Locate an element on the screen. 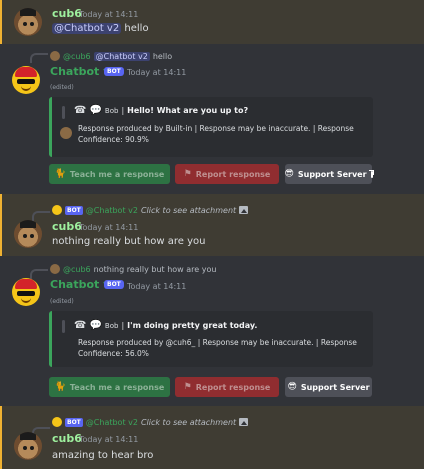 The height and width of the screenshot is (469, 424). message-text: @Chatbot v2 hello is located at coordinates (100, 28).